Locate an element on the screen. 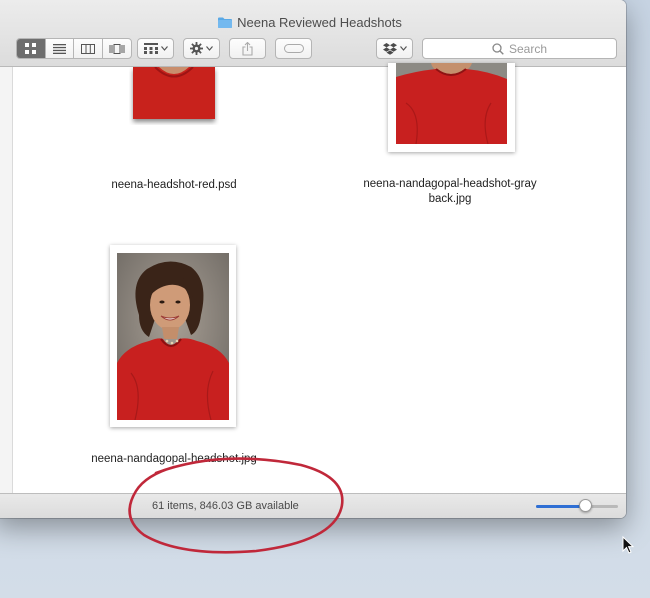 The height and width of the screenshot is (598, 650). icon-view-button is located at coordinates (31, 48).